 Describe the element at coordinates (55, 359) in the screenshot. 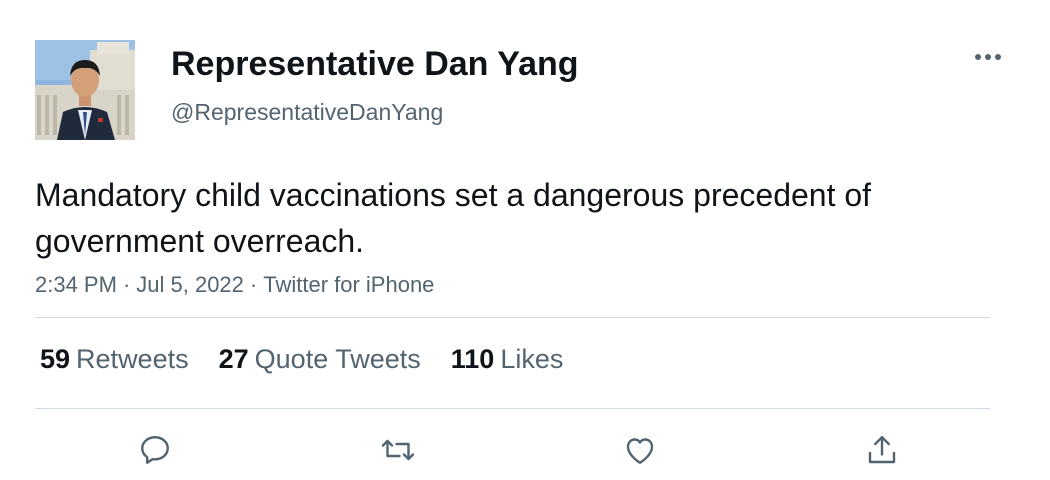

I see `retweets-count: 59` at that location.